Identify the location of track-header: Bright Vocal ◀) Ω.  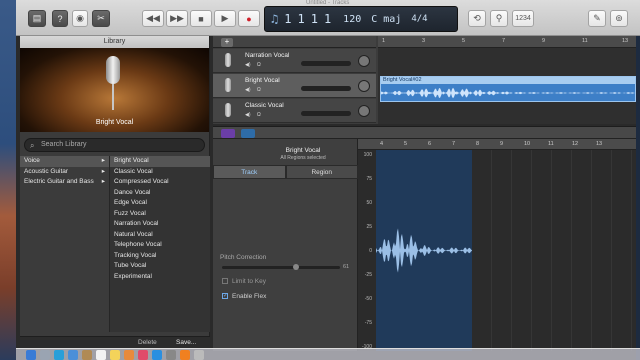
(294, 86).